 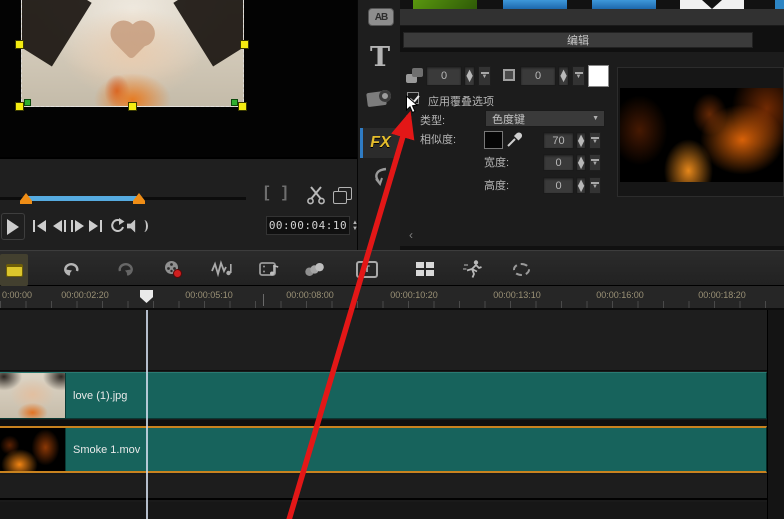 What do you see at coordinates (381, 17) in the screenshot?
I see `nav-transitions: AB` at bounding box center [381, 17].